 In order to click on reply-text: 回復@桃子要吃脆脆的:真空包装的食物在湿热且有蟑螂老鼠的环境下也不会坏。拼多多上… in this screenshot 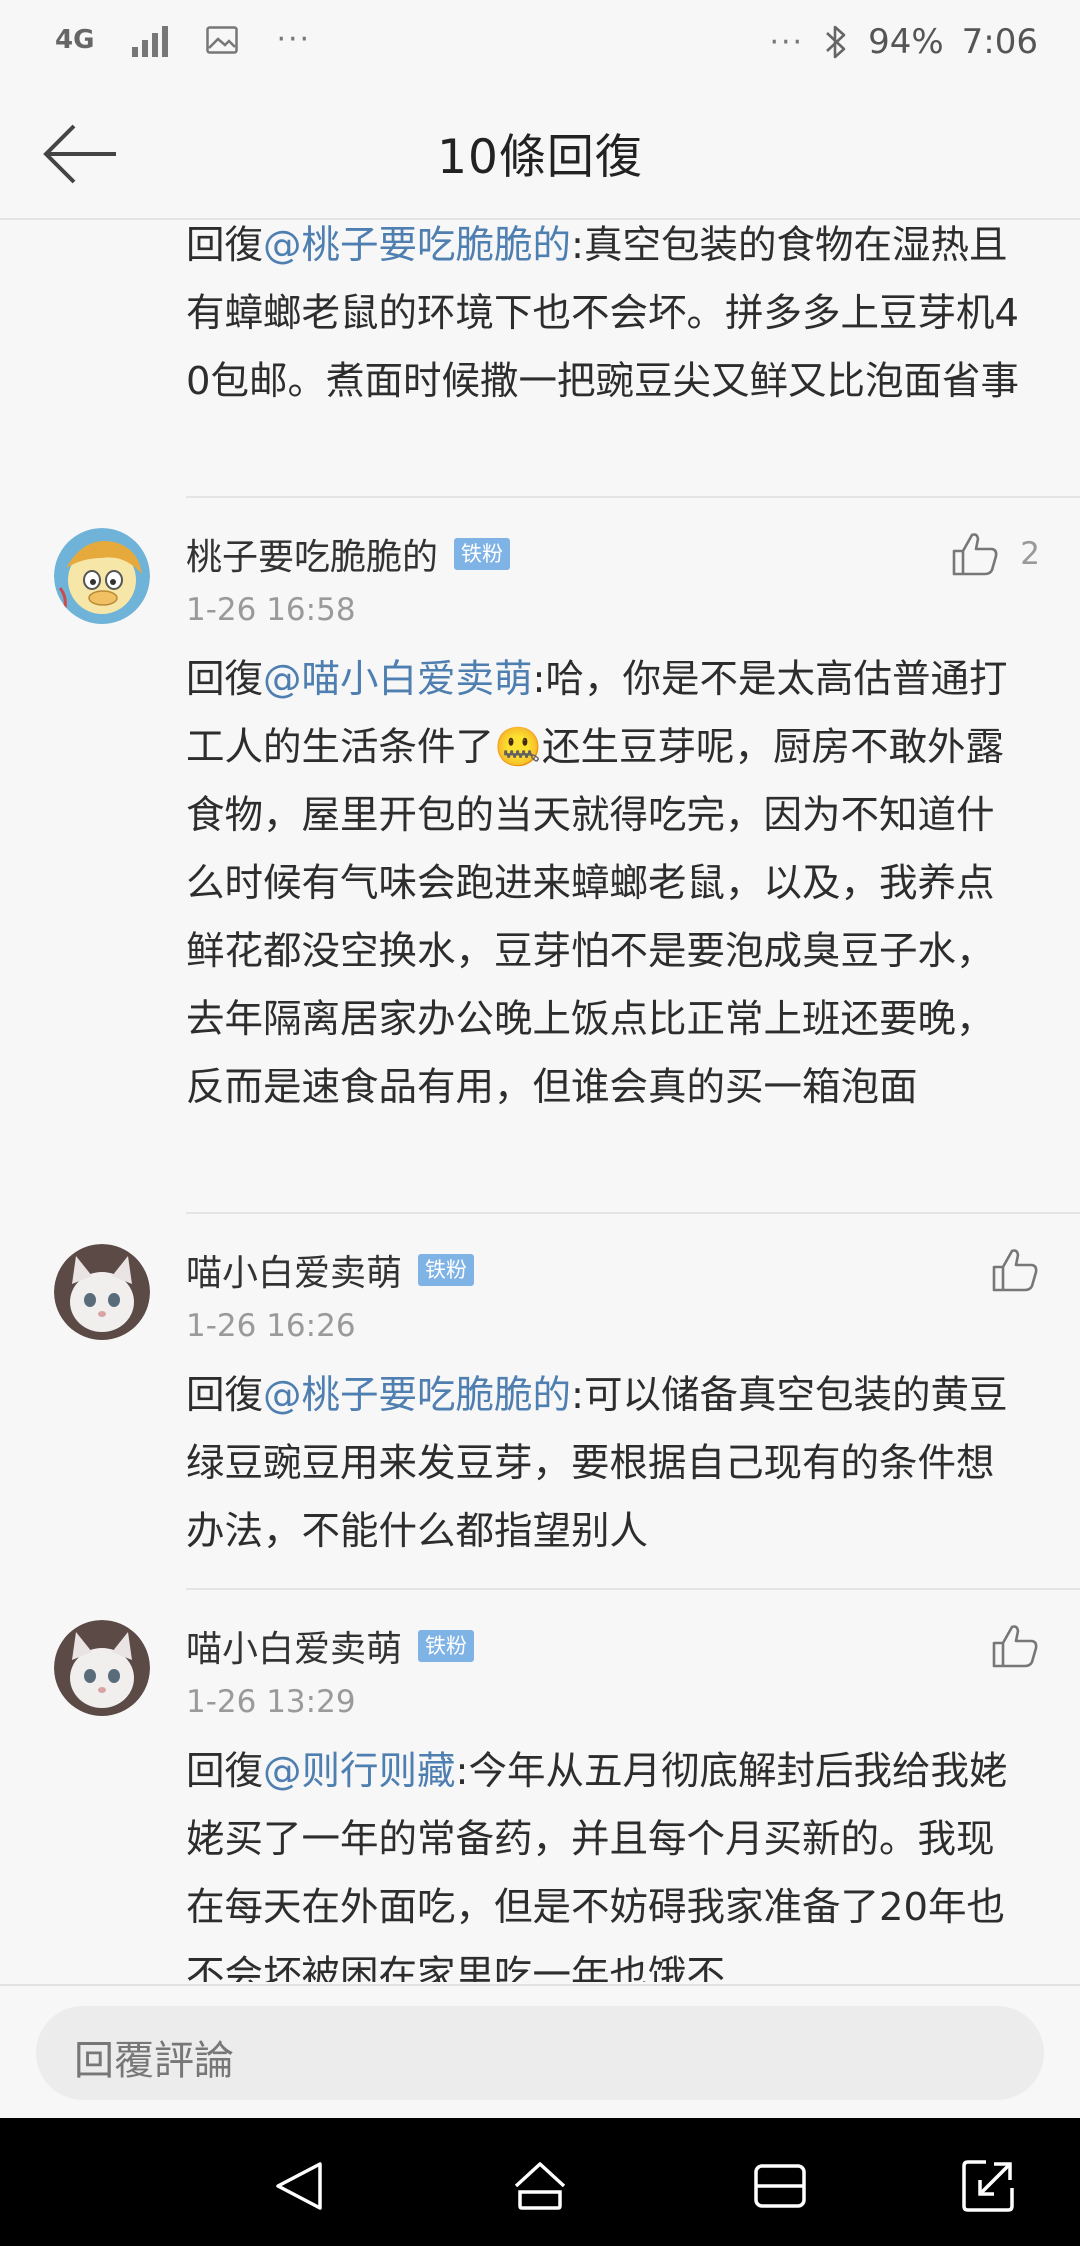, I will do `click(608, 318)`.